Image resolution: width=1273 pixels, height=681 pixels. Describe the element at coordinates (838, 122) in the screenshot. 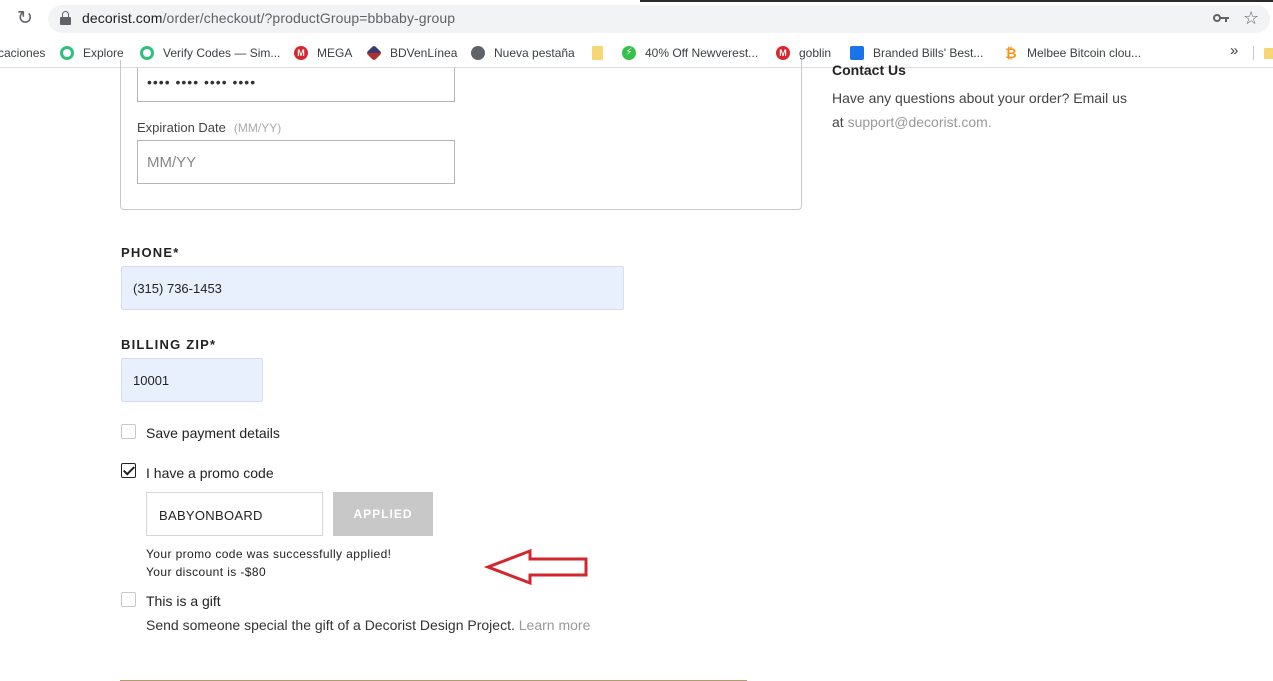

I see `contact-prefix: at` at that location.